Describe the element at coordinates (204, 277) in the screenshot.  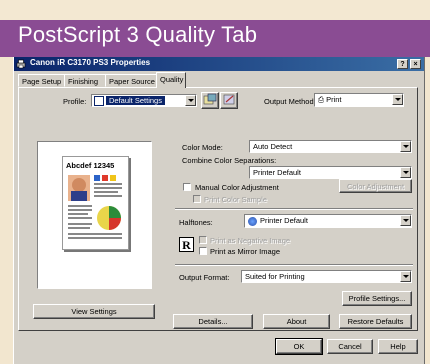
I see `output-format-label: Output Format:` at that location.